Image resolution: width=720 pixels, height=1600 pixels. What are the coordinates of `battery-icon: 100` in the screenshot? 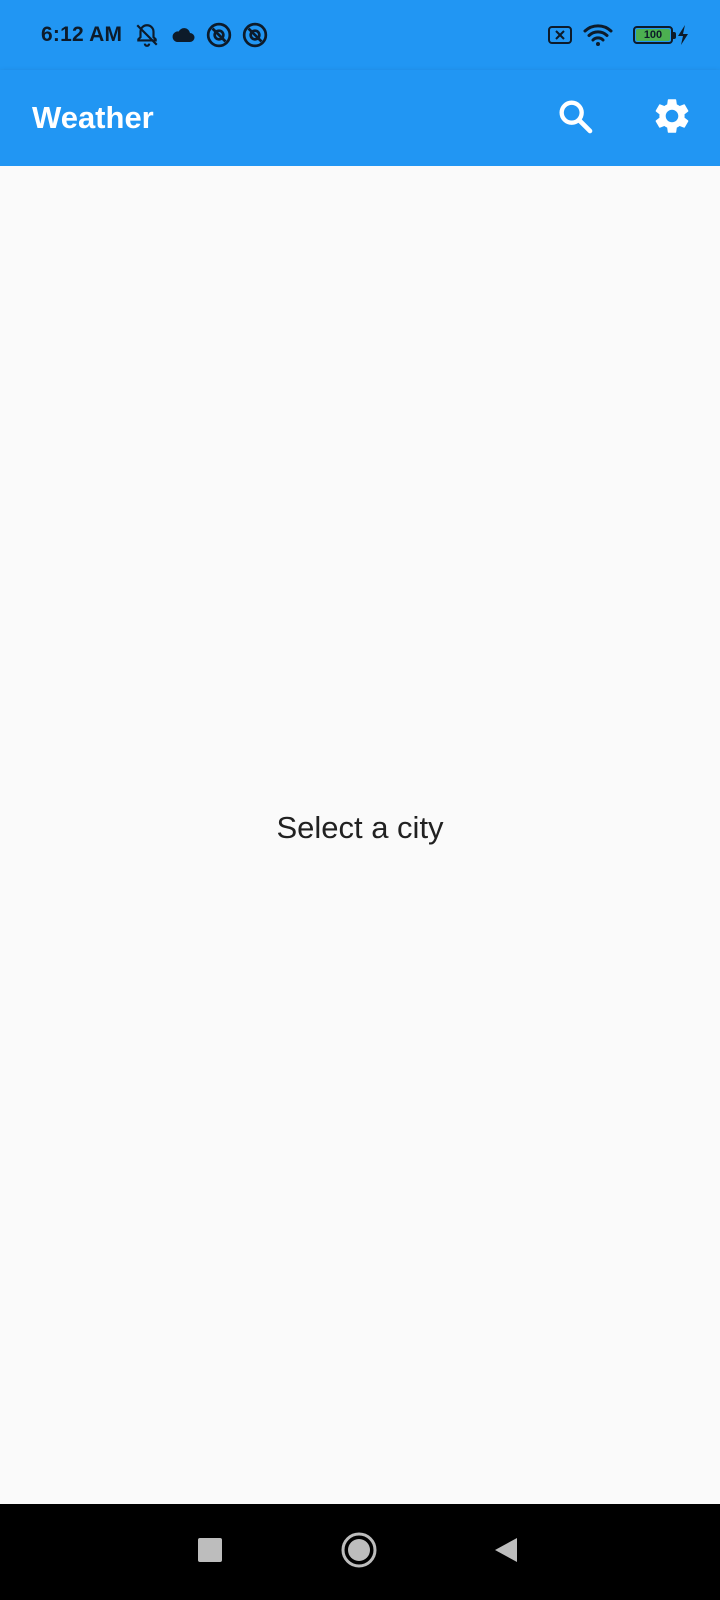 It's located at (654, 35).